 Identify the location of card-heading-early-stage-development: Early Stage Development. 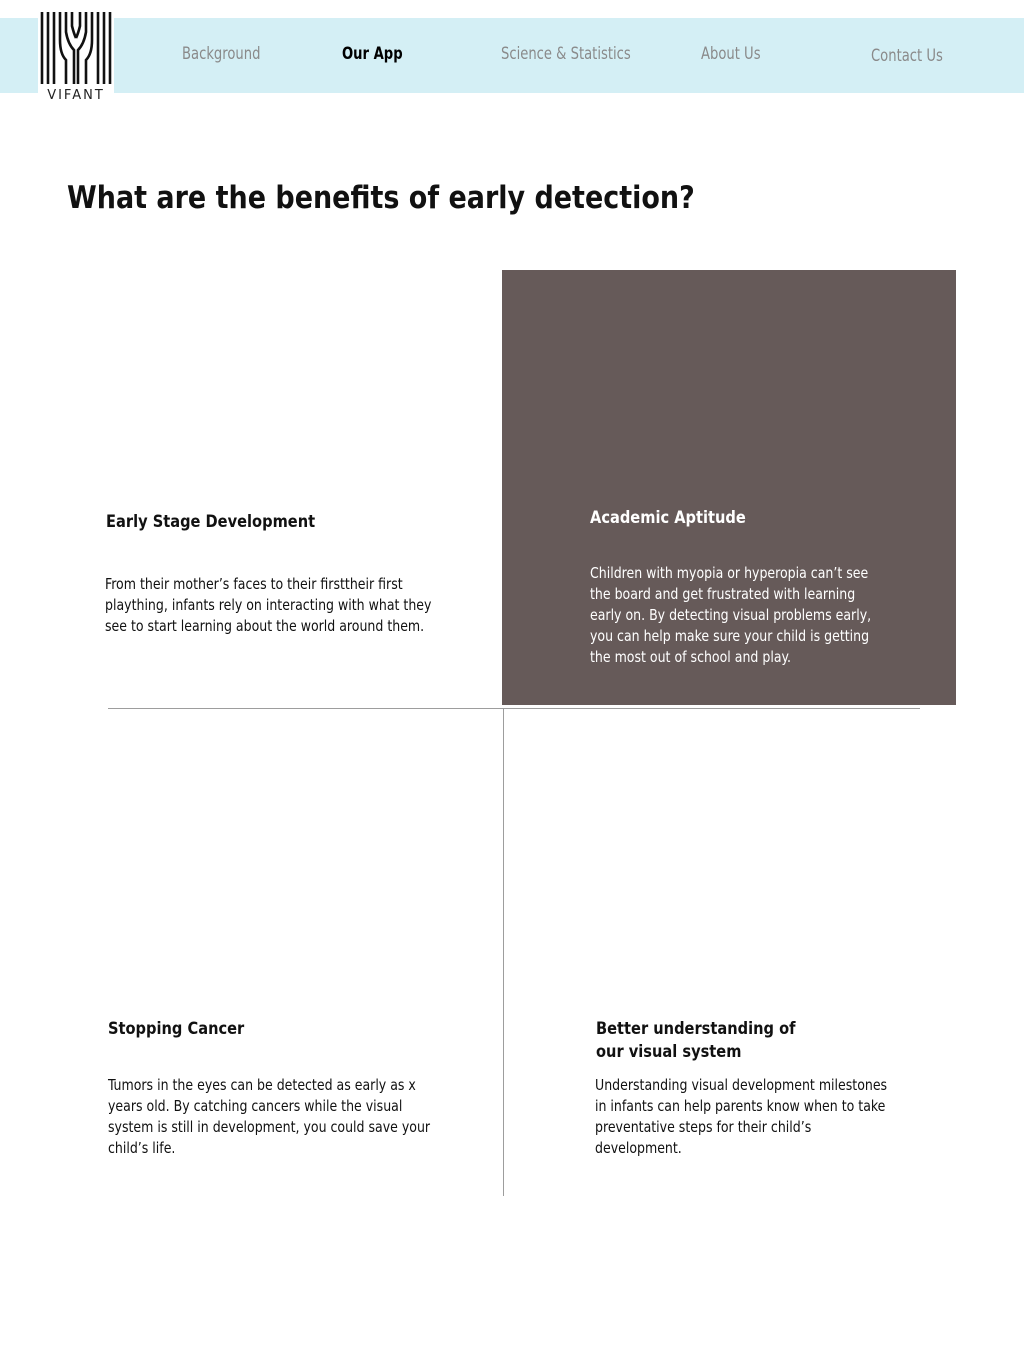
(211, 522).